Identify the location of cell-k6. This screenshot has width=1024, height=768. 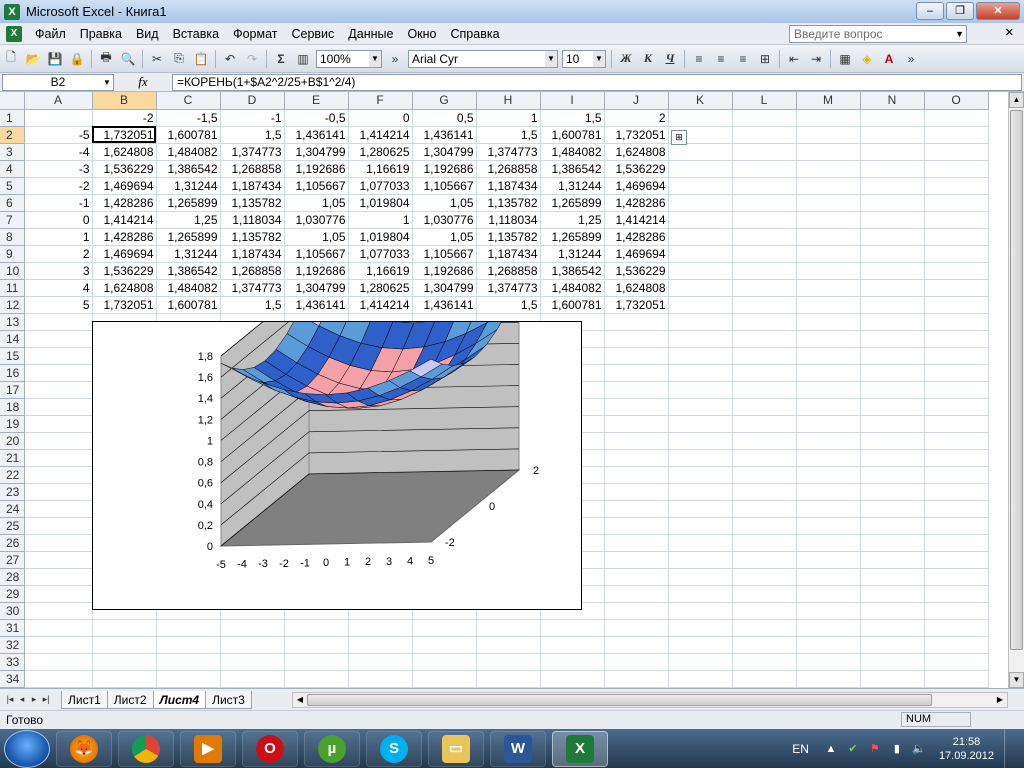
(700, 203).